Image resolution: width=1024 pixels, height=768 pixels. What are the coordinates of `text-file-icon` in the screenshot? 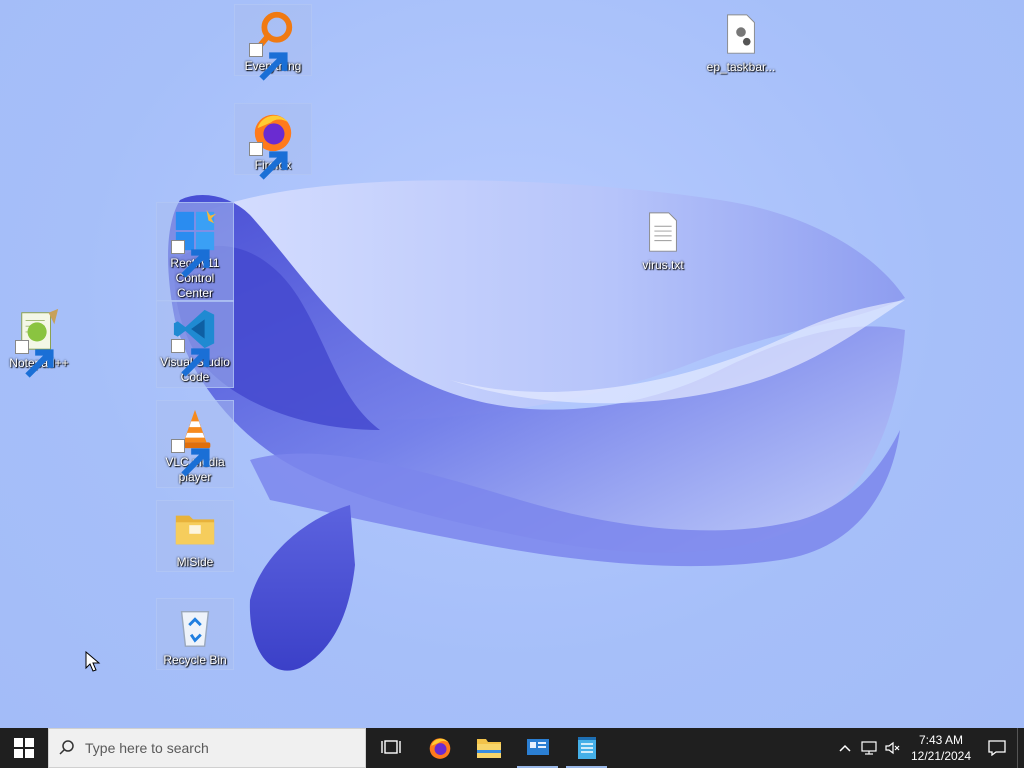 It's located at (663, 232).